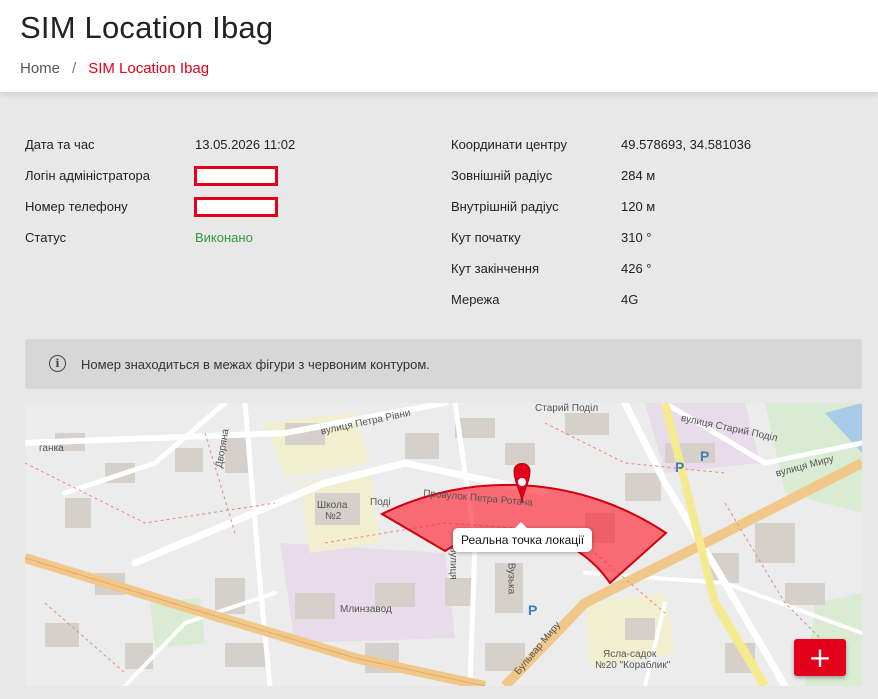  I want to click on zoom-in-button: +, so click(820, 657).